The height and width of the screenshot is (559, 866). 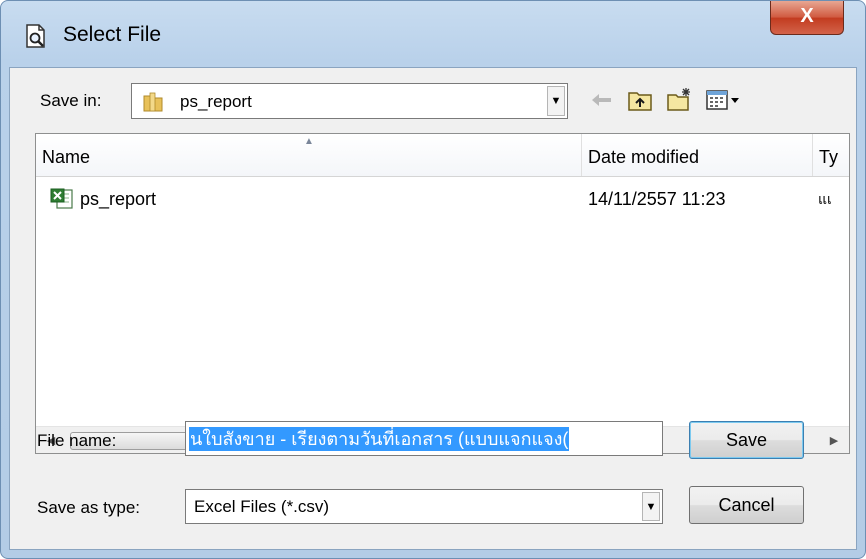 What do you see at coordinates (834, 440) in the screenshot?
I see `scroll-right-icon: ▶` at bounding box center [834, 440].